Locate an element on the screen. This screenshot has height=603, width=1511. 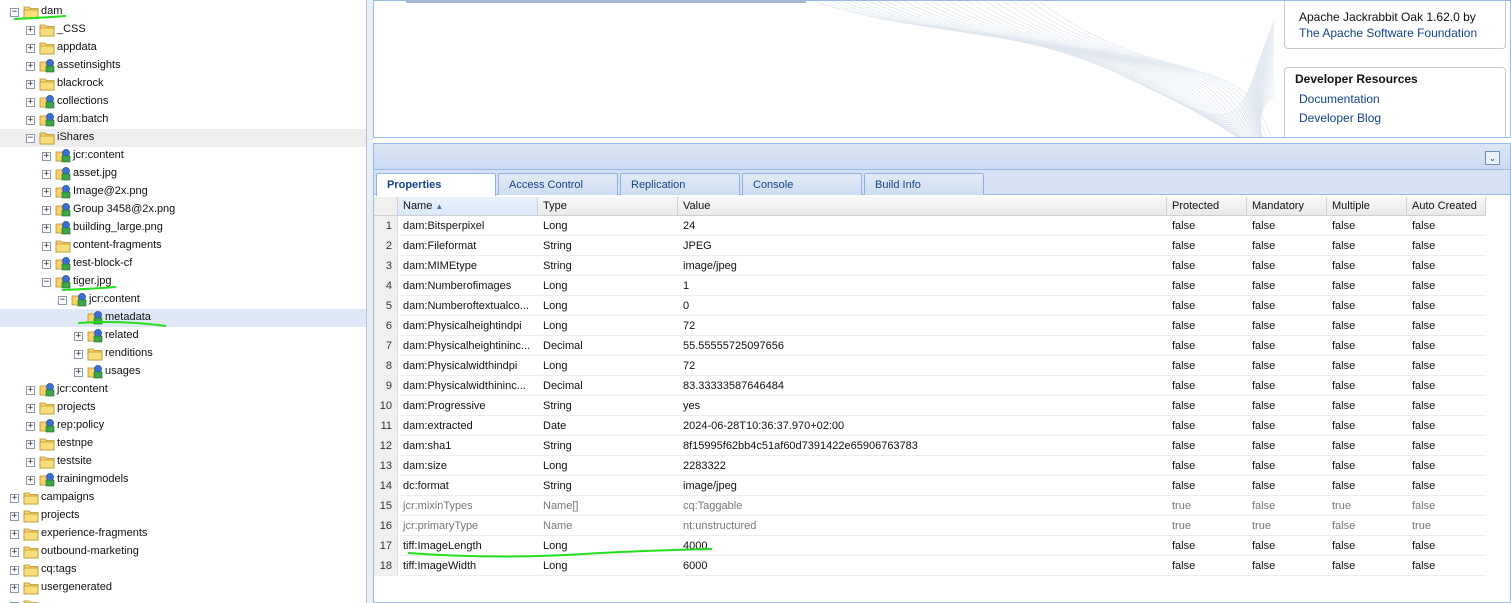
tree-node: + testnpe is located at coordinates (183, 444).